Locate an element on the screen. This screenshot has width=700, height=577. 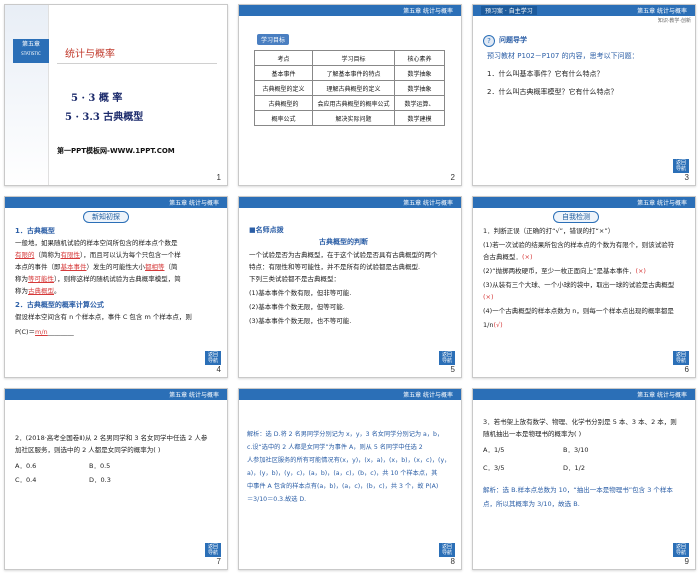
slide-1-title: 统计与概率 is located at coordinates (90, 54).